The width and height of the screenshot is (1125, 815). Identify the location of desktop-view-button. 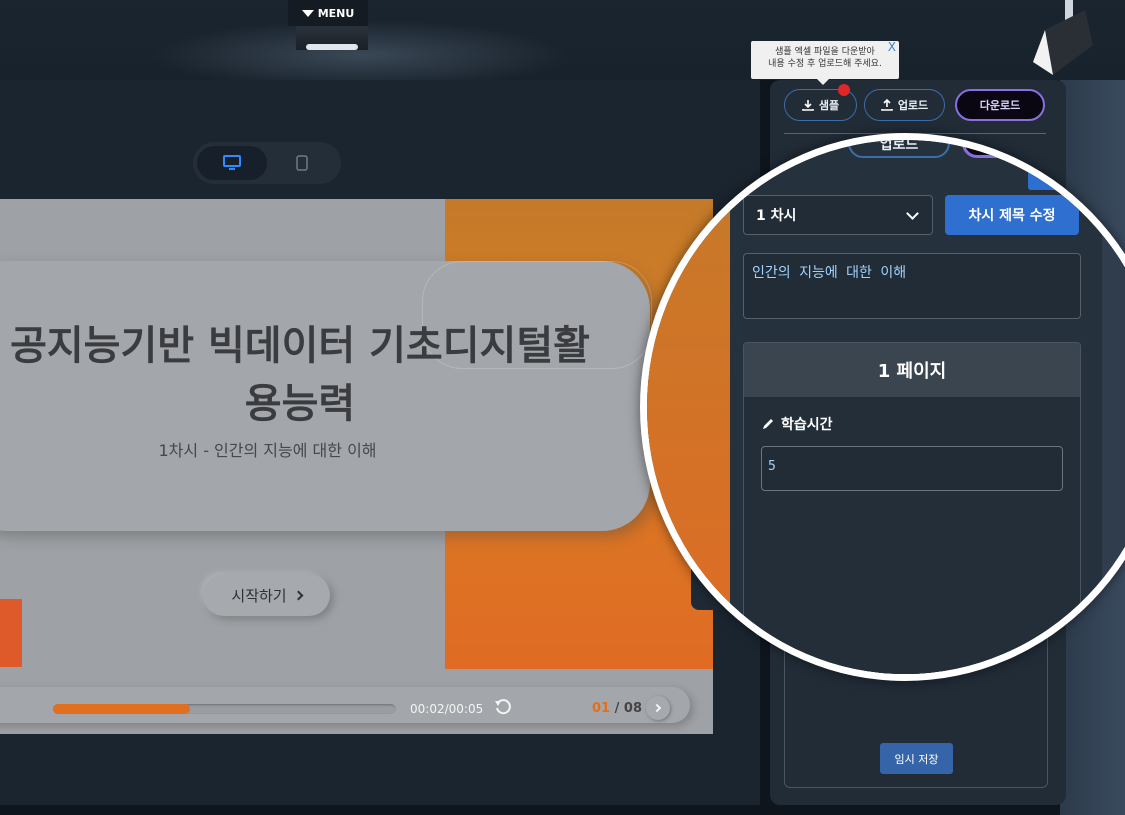
(232, 163).